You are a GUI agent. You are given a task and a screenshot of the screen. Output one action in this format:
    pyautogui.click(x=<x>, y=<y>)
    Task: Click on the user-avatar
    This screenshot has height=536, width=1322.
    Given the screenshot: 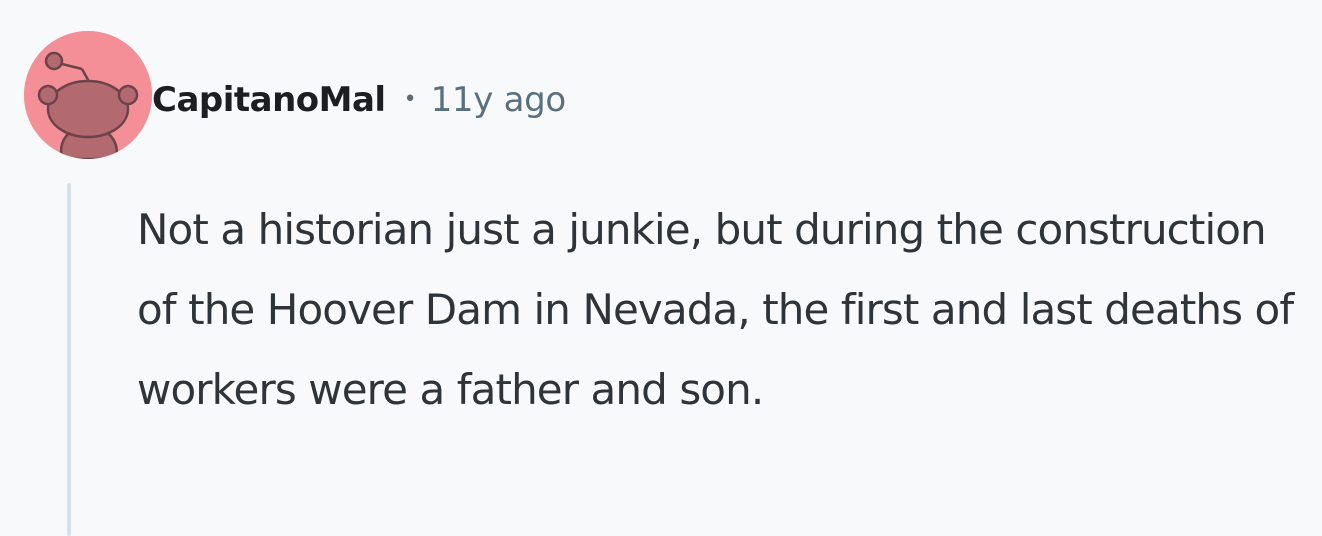 What is the action you would take?
    pyautogui.click(x=88, y=95)
    